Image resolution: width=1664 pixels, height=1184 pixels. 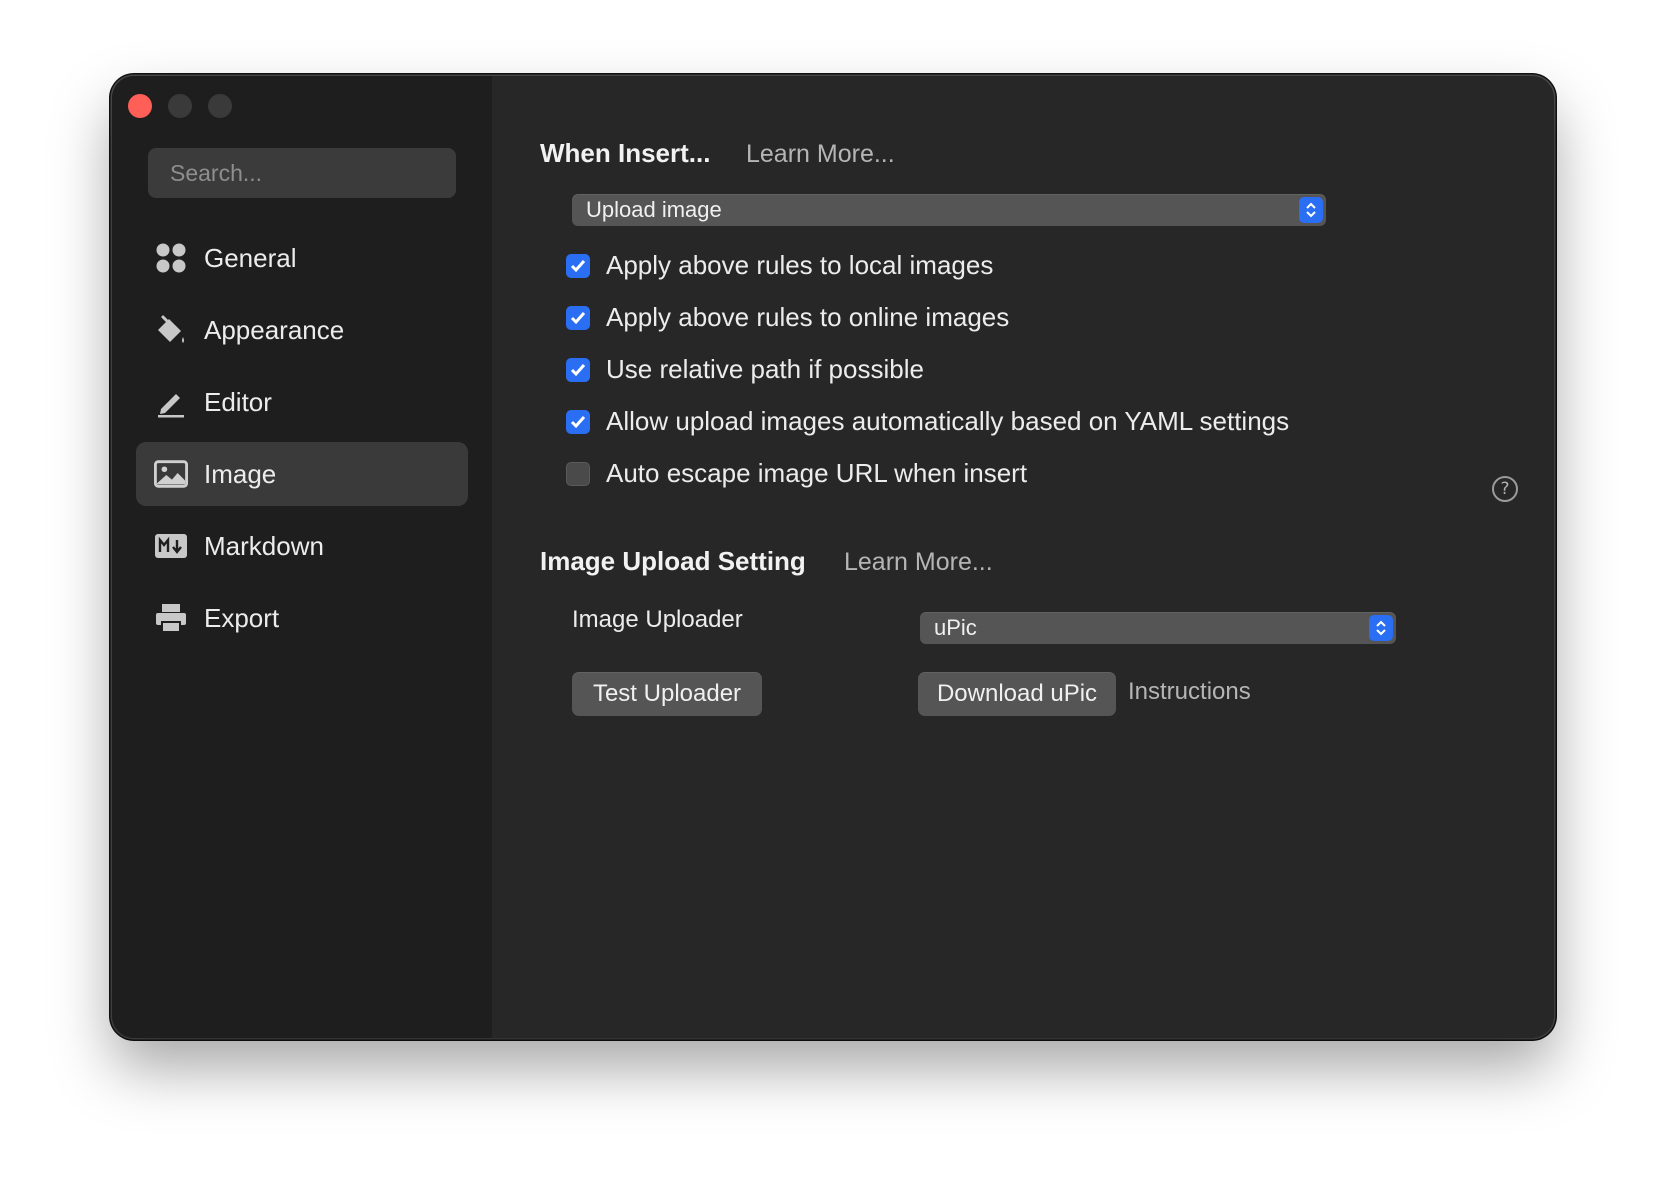 What do you see at coordinates (140, 106) in the screenshot?
I see `close-window-button` at bounding box center [140, 106].